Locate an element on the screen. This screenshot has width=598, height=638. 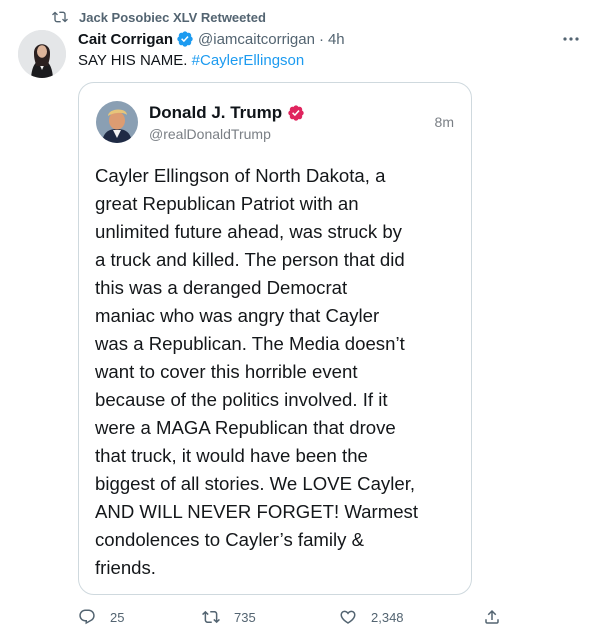
body-line: maniac who was angry that Cayler is located at coordinates (237, 315).